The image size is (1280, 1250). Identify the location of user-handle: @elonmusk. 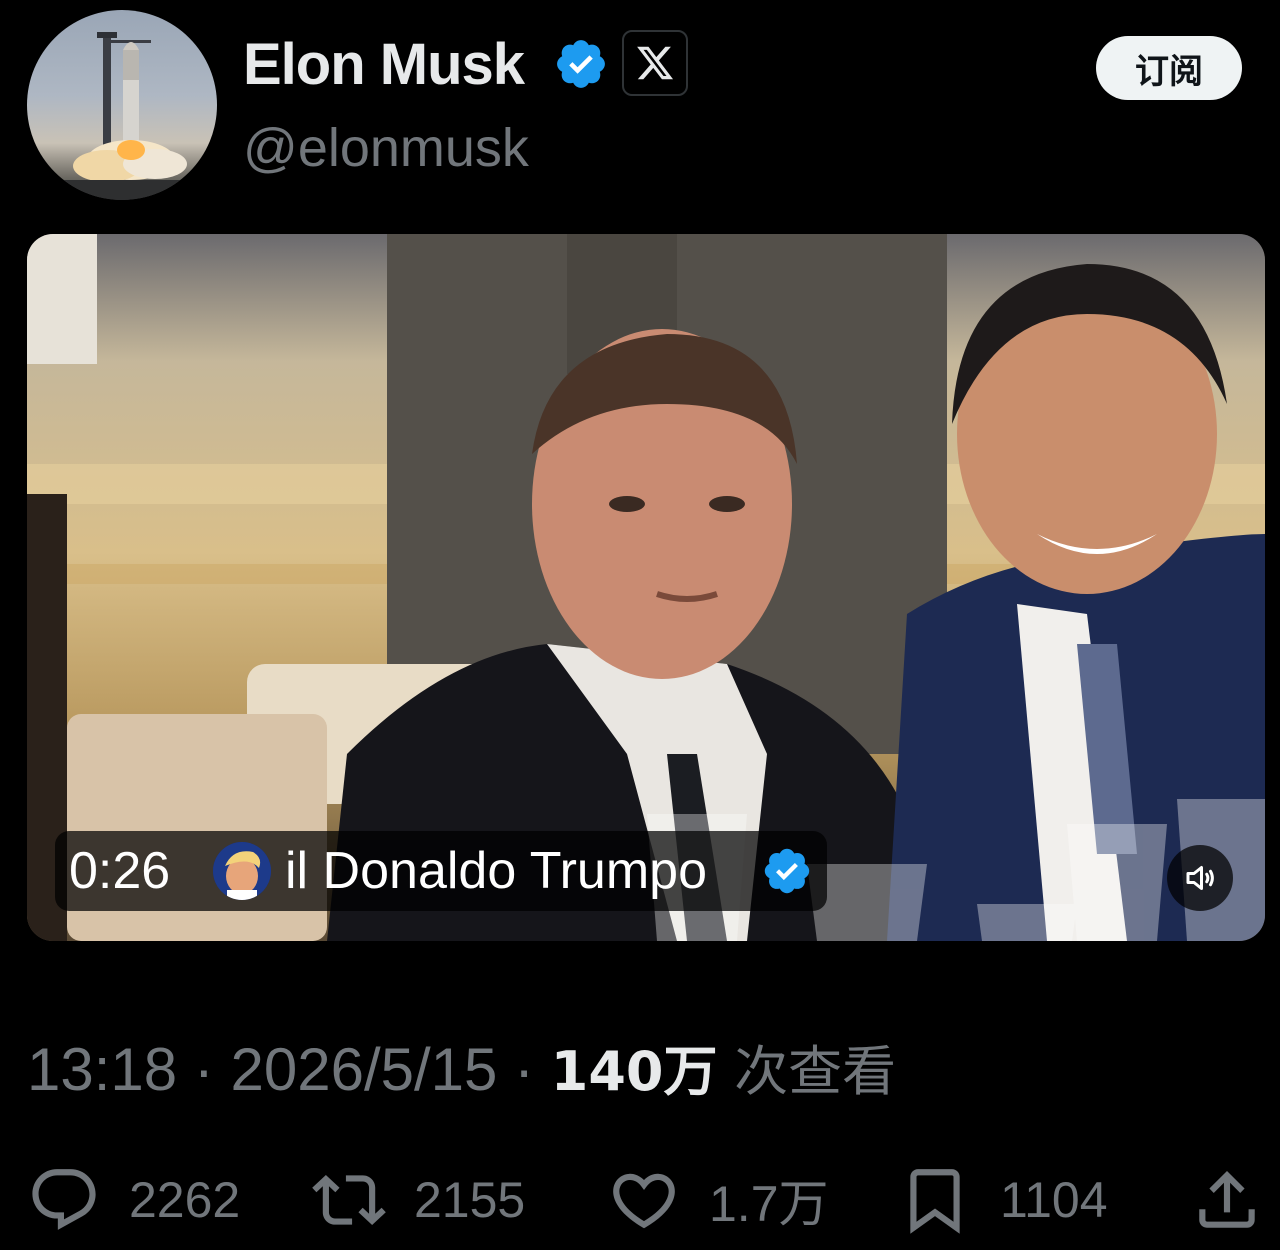
(386, 148).